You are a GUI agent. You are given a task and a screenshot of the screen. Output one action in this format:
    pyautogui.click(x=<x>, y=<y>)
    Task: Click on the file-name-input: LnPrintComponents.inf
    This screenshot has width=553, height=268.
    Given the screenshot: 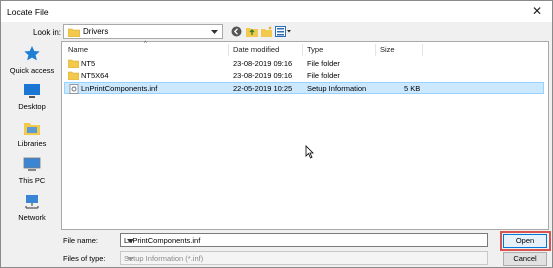 What is the action you would take?
    pyautogui.click(x=304, y=240)
    